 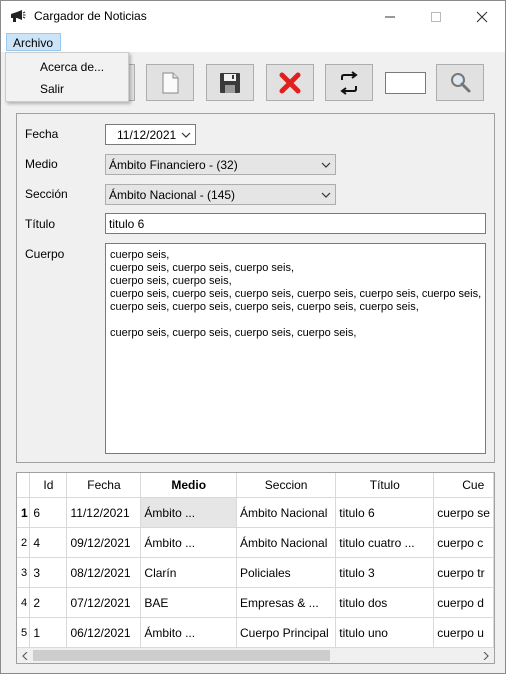 What do you see at coordinates (253, 16) in the screenshot?
I see `title-bar: Cargador de Noticias` at bounding box center [253, 16].